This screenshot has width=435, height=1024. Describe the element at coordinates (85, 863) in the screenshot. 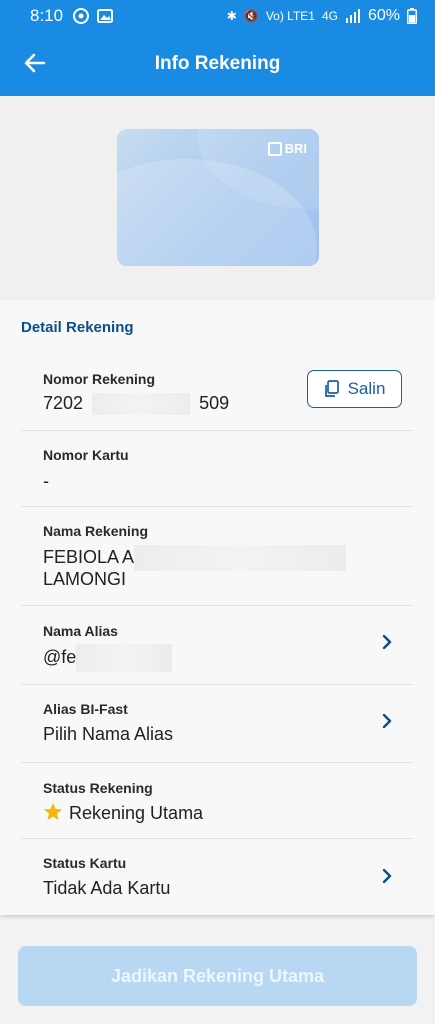

I see `status-kartu-label: Status Kartu` at that location.